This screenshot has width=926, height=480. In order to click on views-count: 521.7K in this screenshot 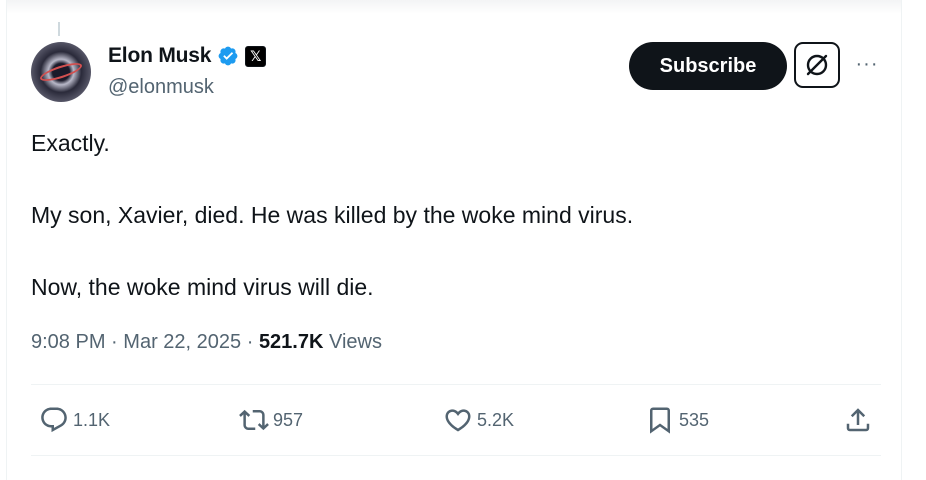, I will do `click(291, 342)`.